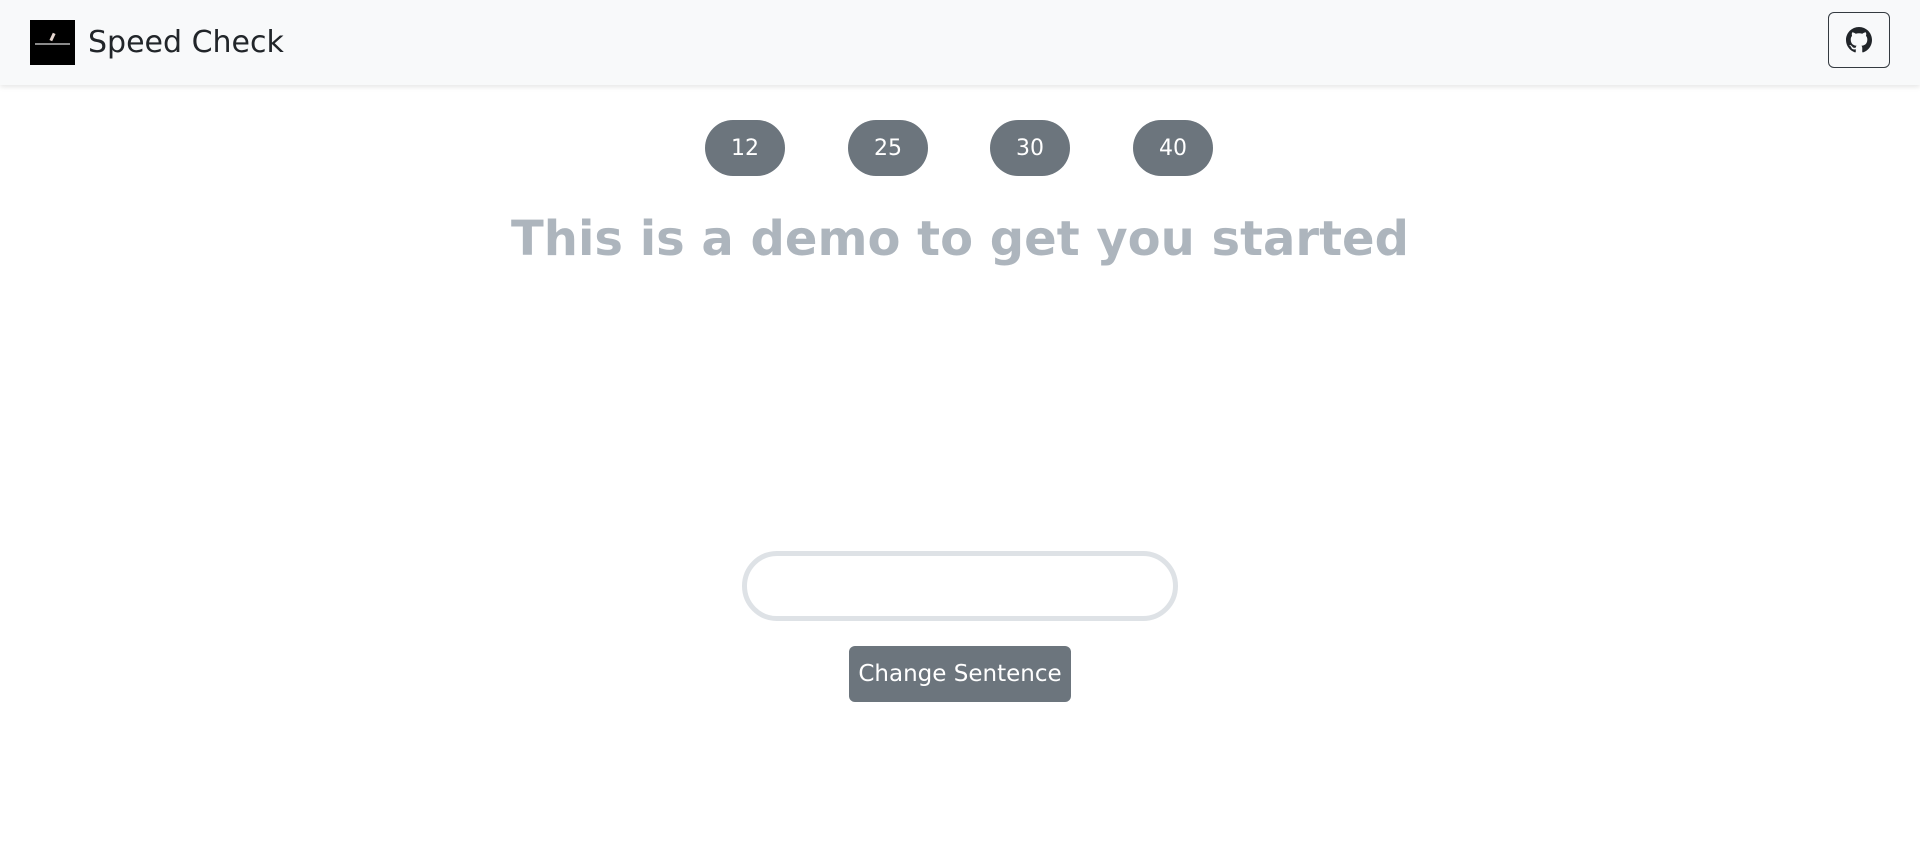 Image resolution: width=1920 pixels, height=865 pixels. Describe the element at coordinates (960, 586) in the screenshot. I see `typing-input` at that location.